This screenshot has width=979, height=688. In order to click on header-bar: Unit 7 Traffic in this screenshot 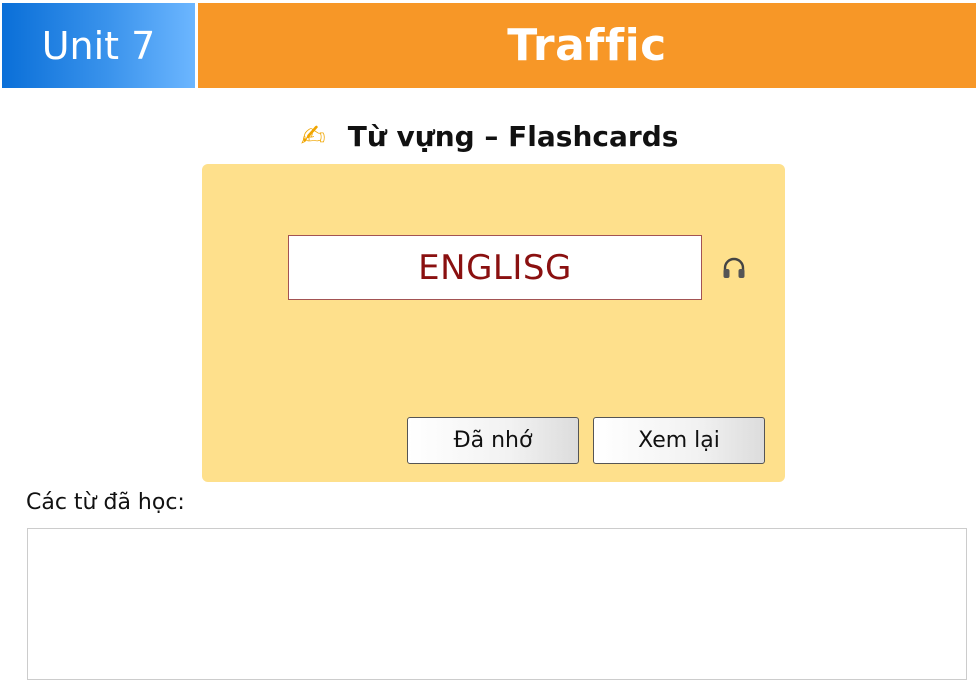, I will do `click(489, 45)`.